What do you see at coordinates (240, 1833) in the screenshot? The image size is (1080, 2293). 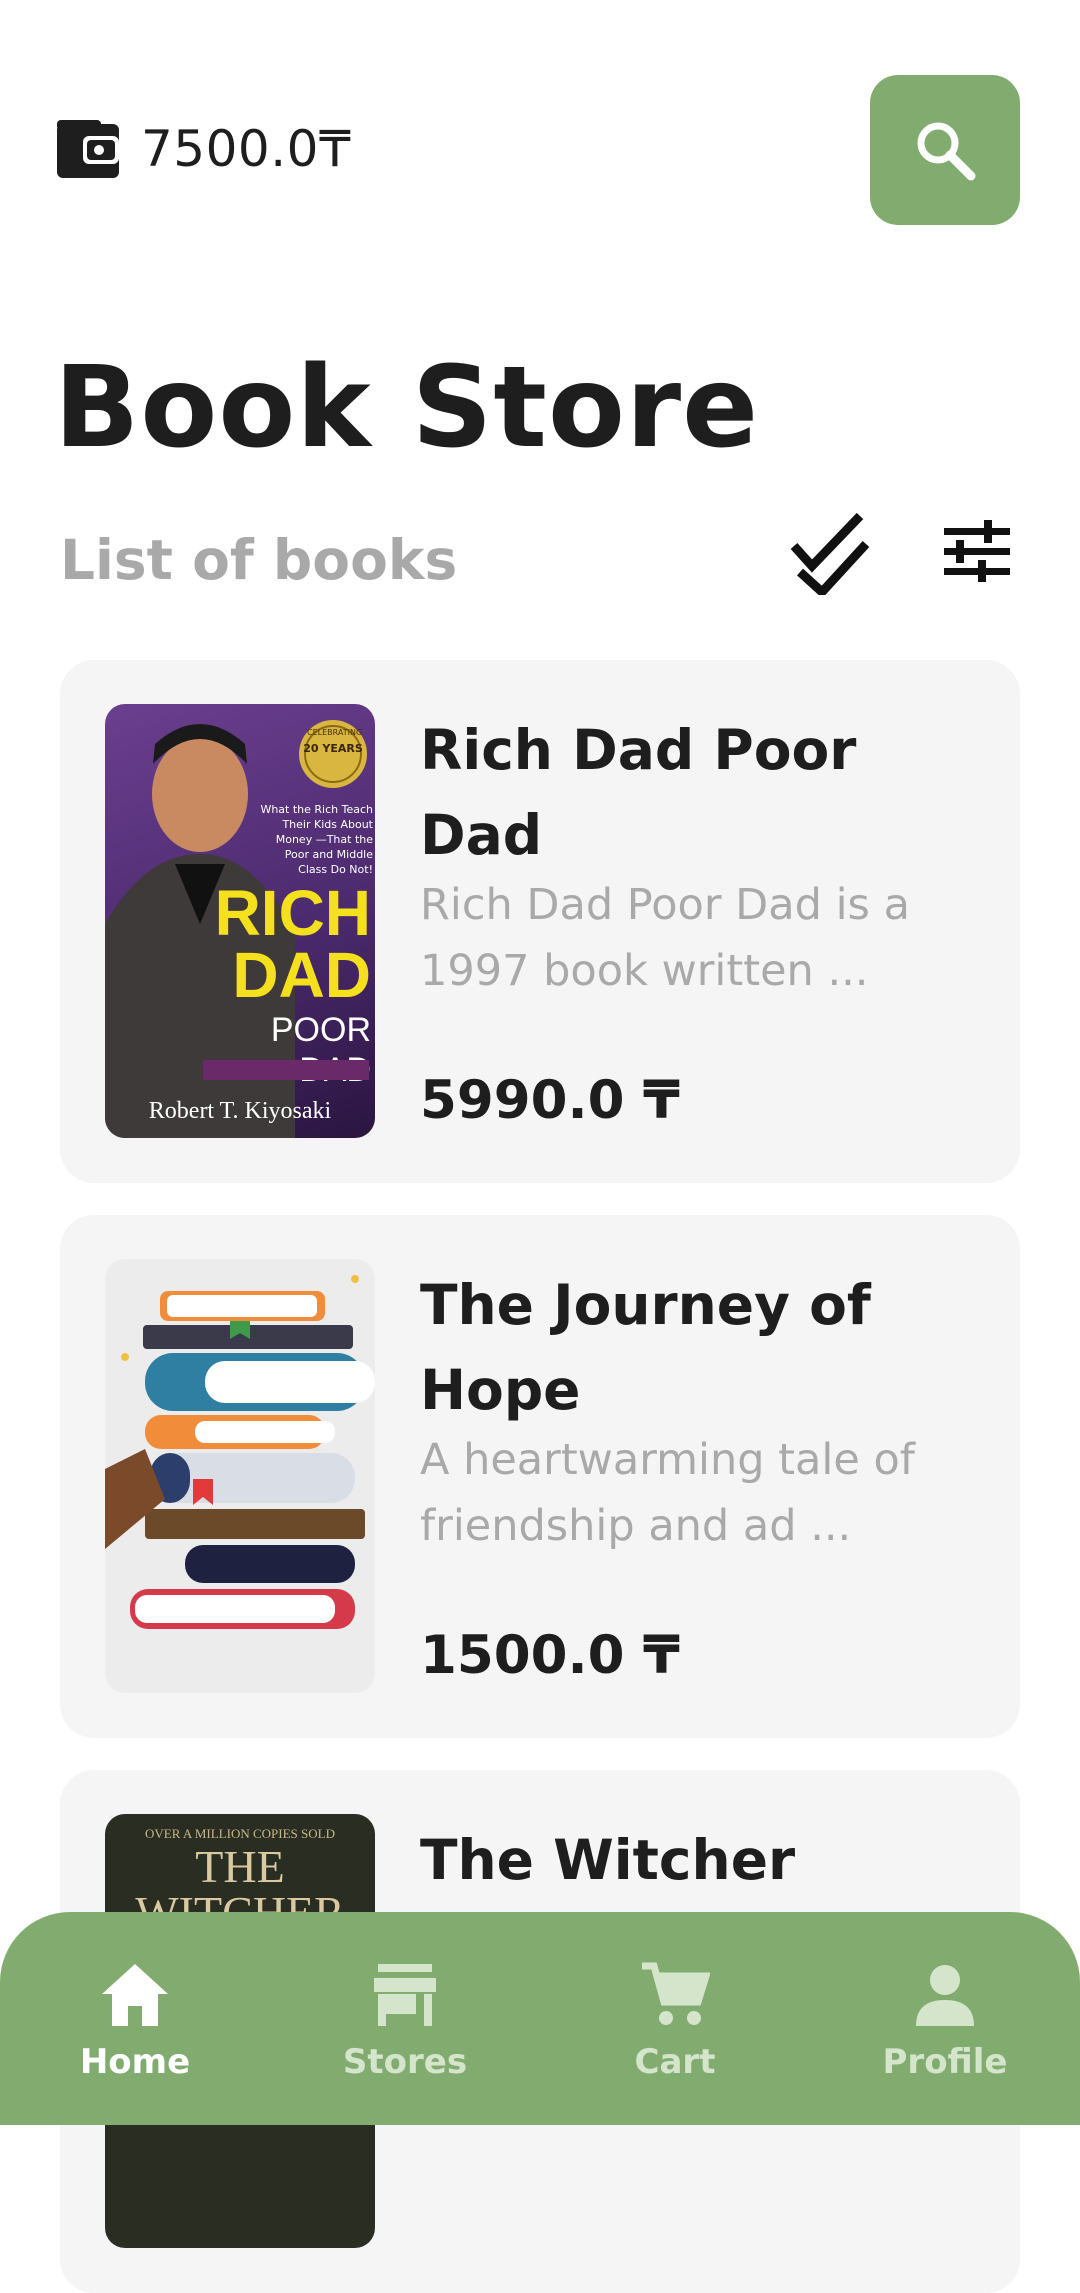 I see `cover-tagline: OVER A MILLION COPIES SOLD` at bounding box center [240, 1833].